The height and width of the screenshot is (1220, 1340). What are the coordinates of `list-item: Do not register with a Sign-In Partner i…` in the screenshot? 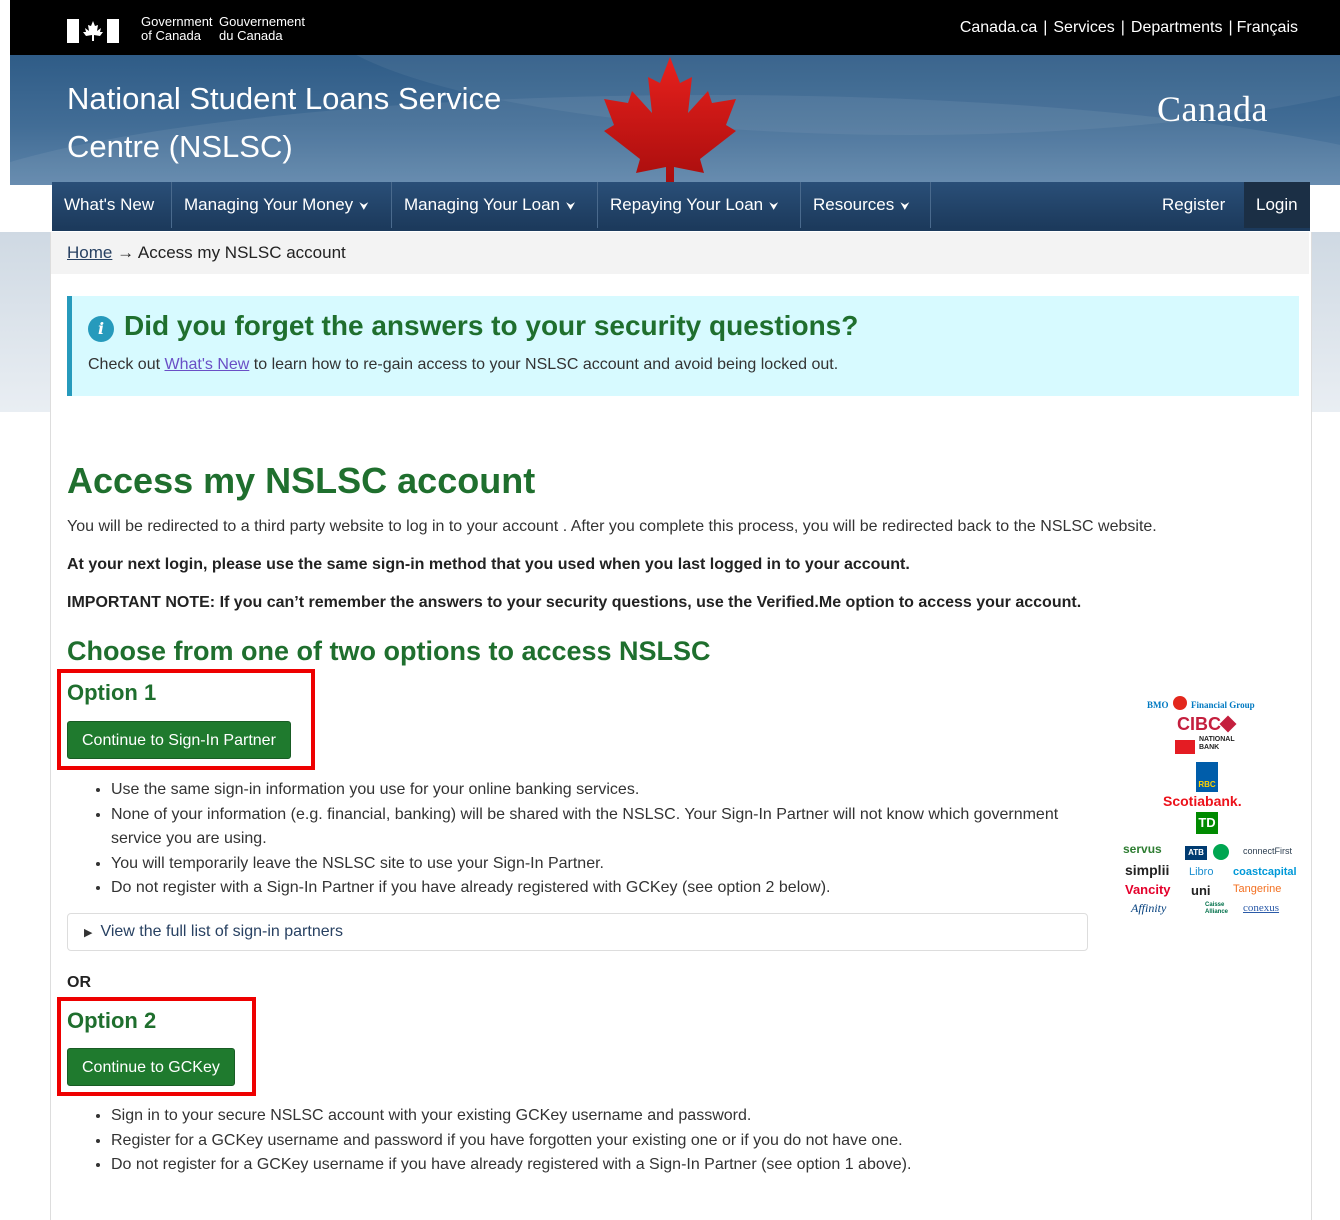 It's located at (606, 888).